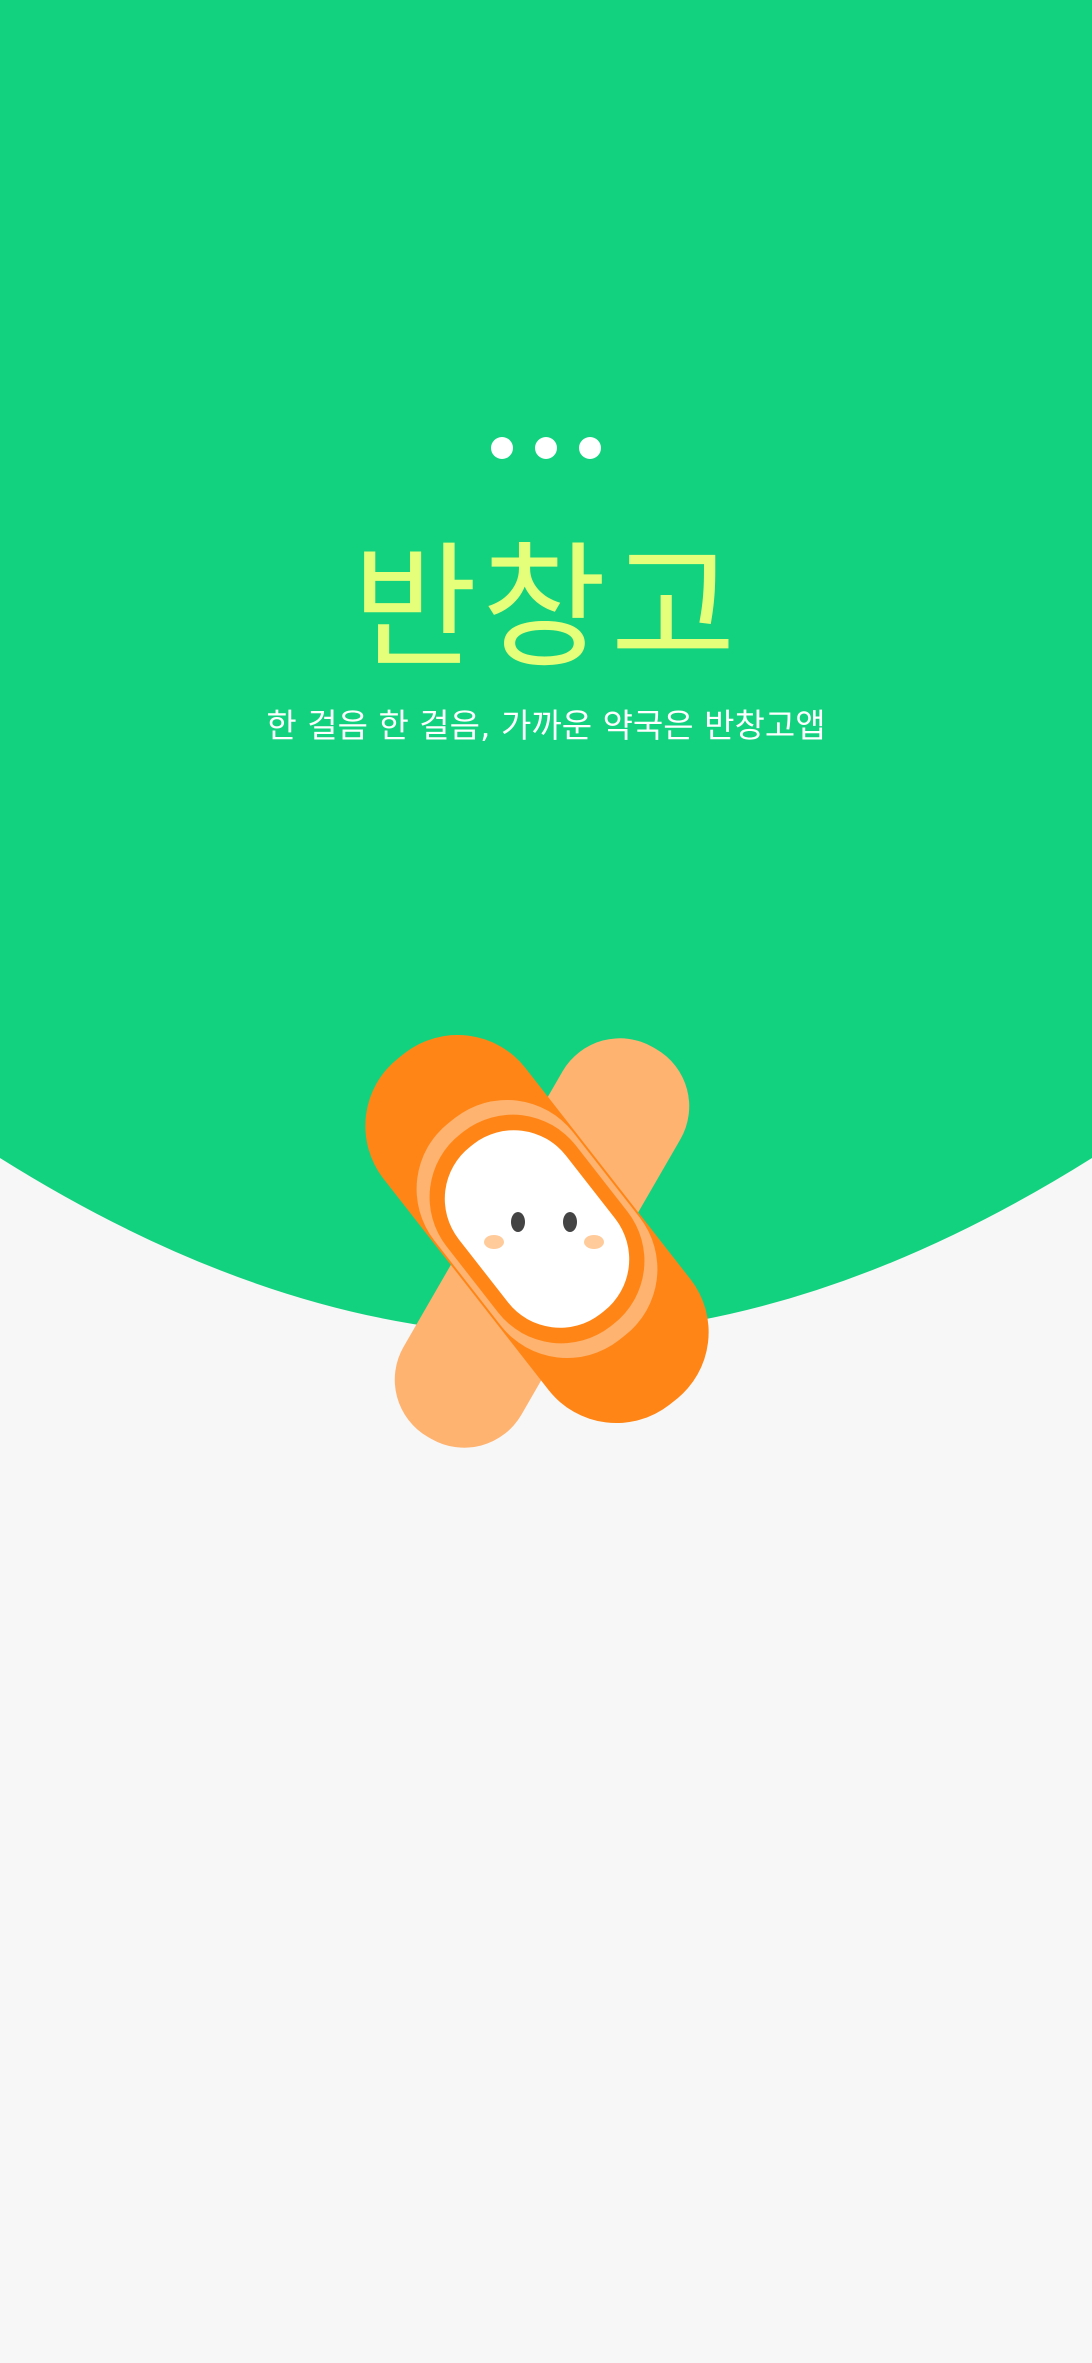  Describe the element at coordinates (546, 609) in the screenshot. I see `app-title: 반창고` at that location.